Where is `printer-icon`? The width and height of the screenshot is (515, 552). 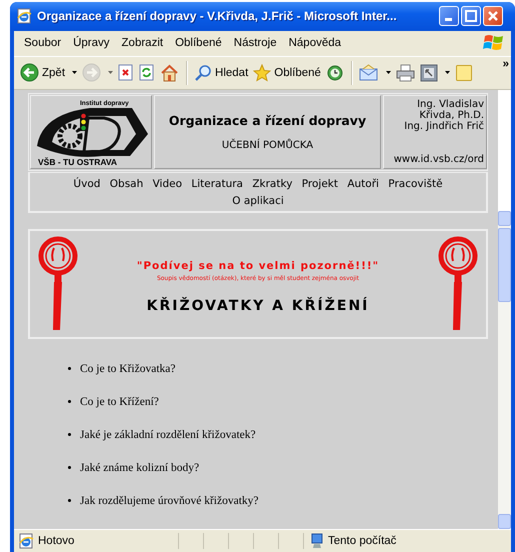
printer-icon is located at coordinates (405, 73).